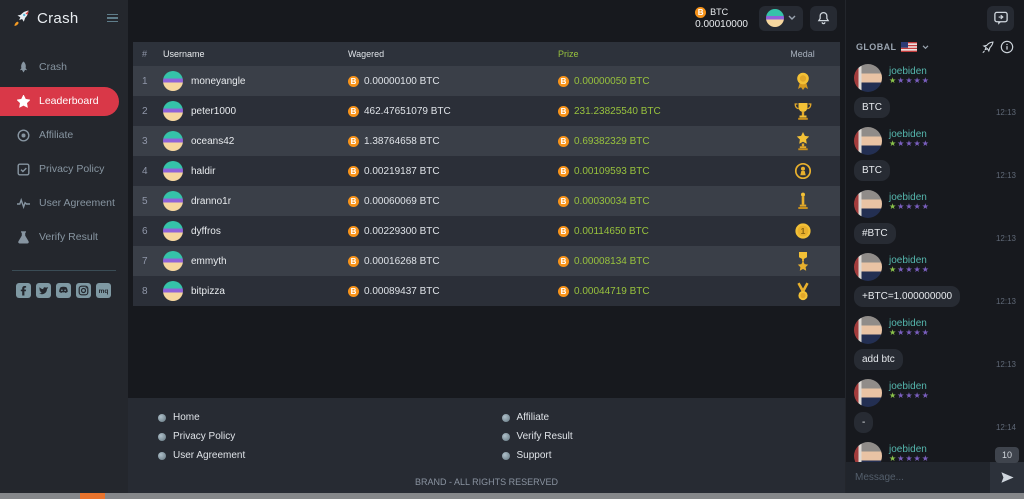  I want to click on user-menu-button, so click(781, 18).